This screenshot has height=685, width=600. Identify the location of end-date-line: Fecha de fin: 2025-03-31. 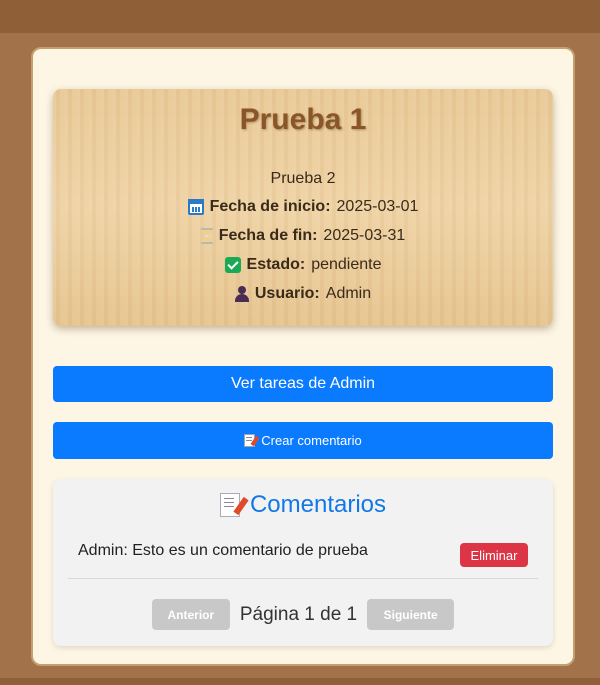
(303, 236).